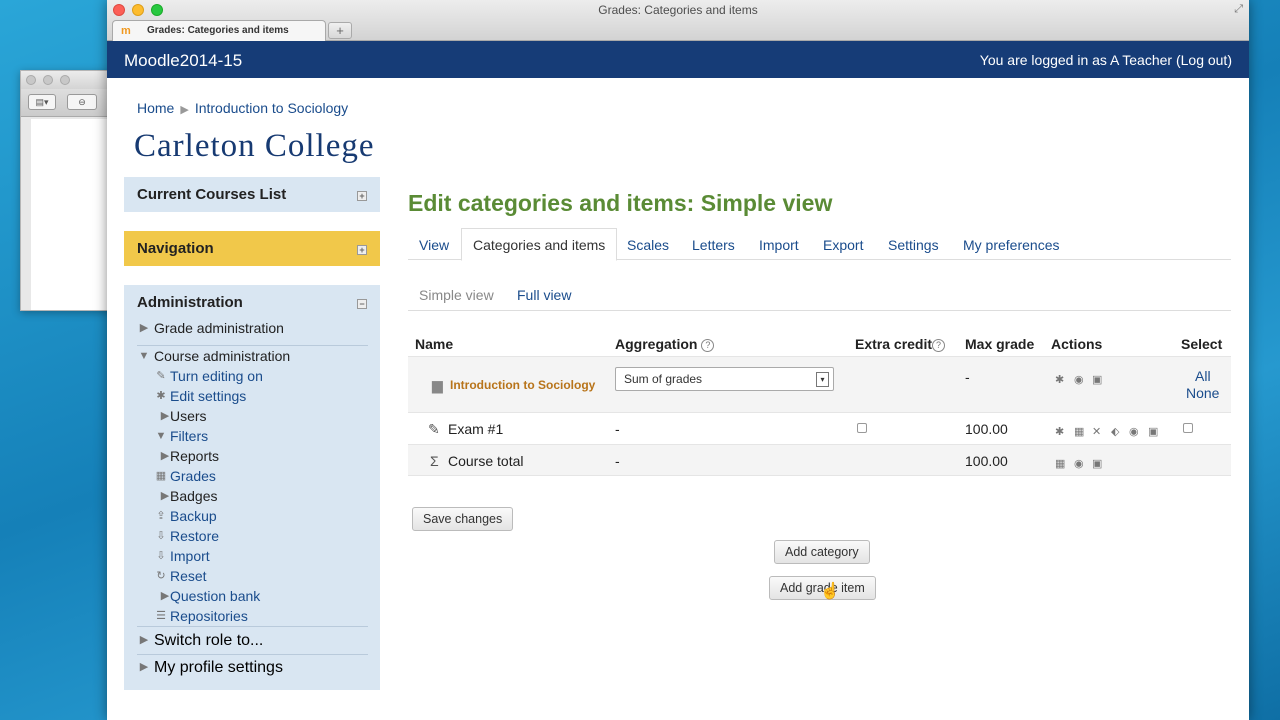 This screenshot has height=720, width=1280. Describe the element at coordinates (1011, 245) in the screenshot. I see `tab-my-preferences: My preferences` at that location.